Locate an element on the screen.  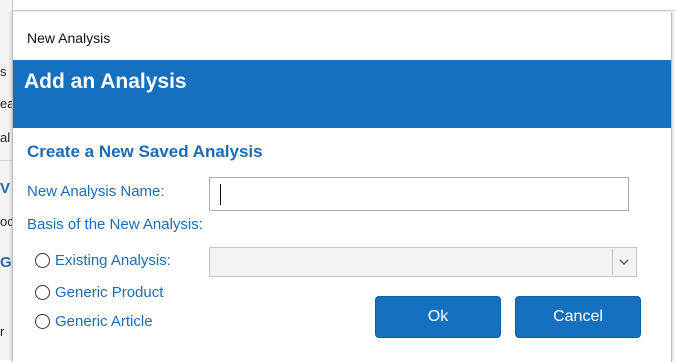
background-window-edge is located at coordinates (338, 10).